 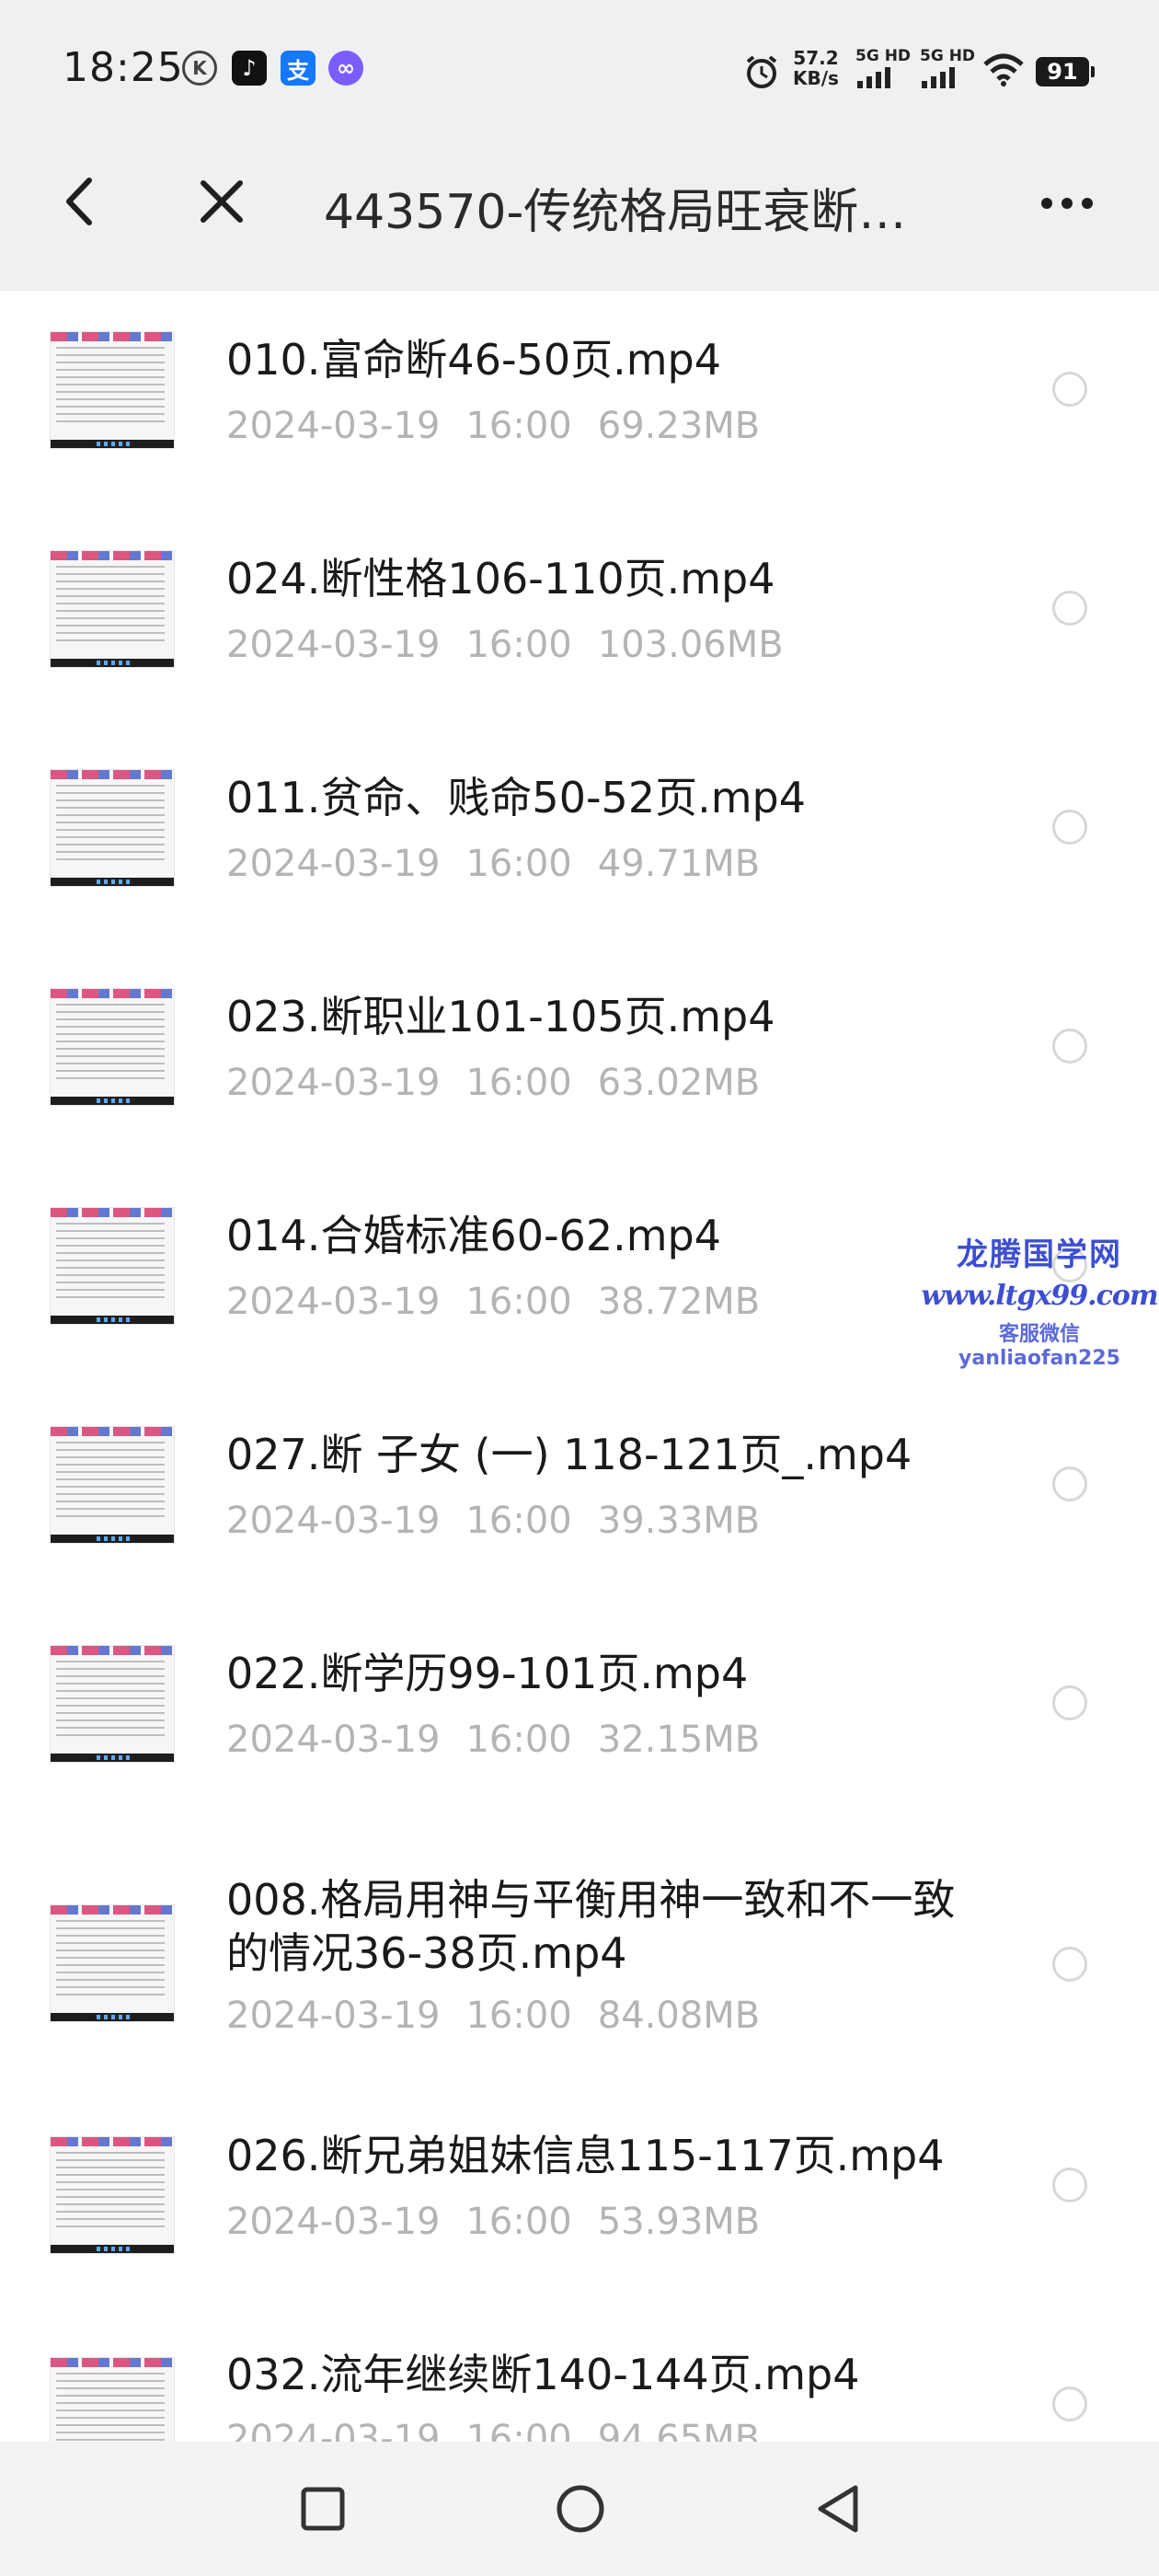 I want to click on file-meta: 2024-03-19 16:00 39.33MB, so click(x=493, y=1521).